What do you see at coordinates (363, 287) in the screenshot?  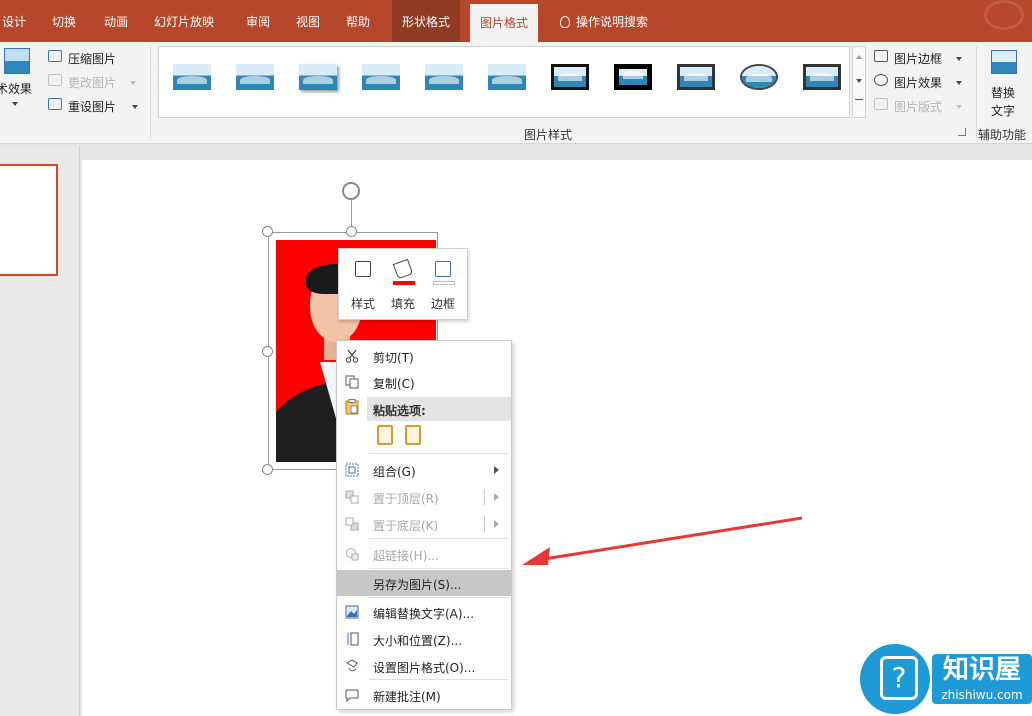 I see `style-button: 样式` at bounding box center [363, 287].